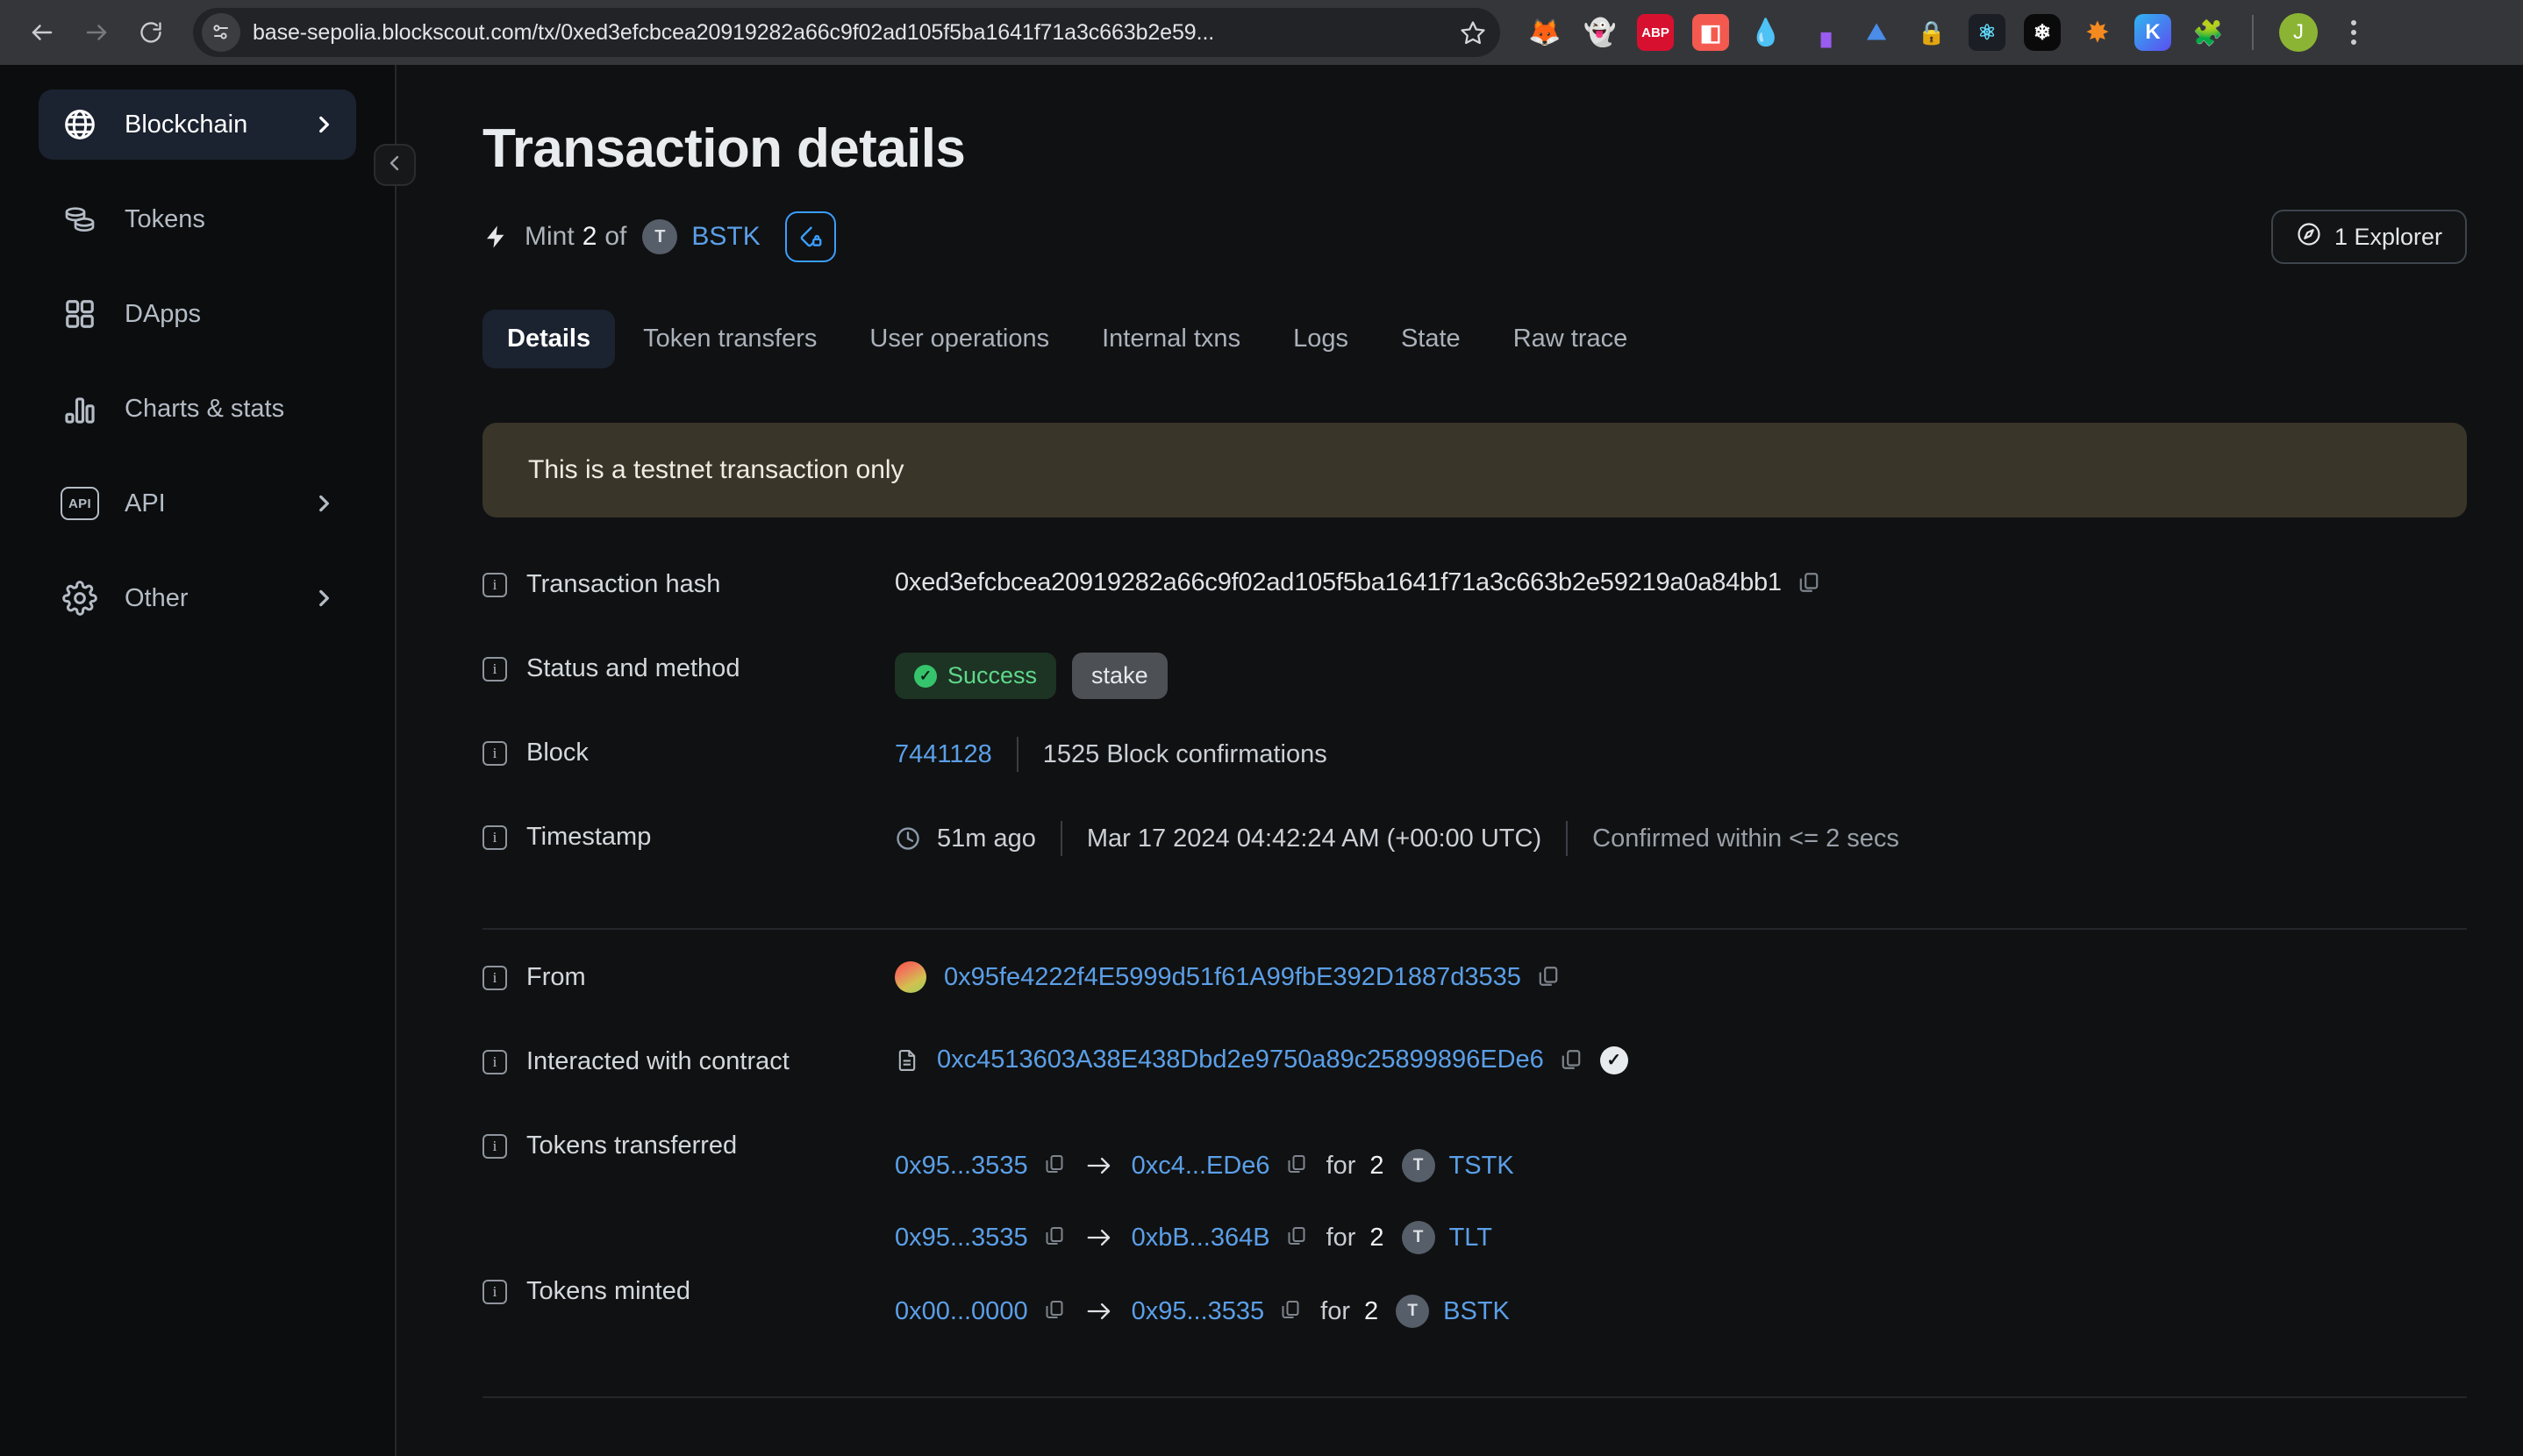 Image resolution: width=2523 pixels, height=1456 pixels. I want to click on mint-action-label: Mint, so click(550, 236).